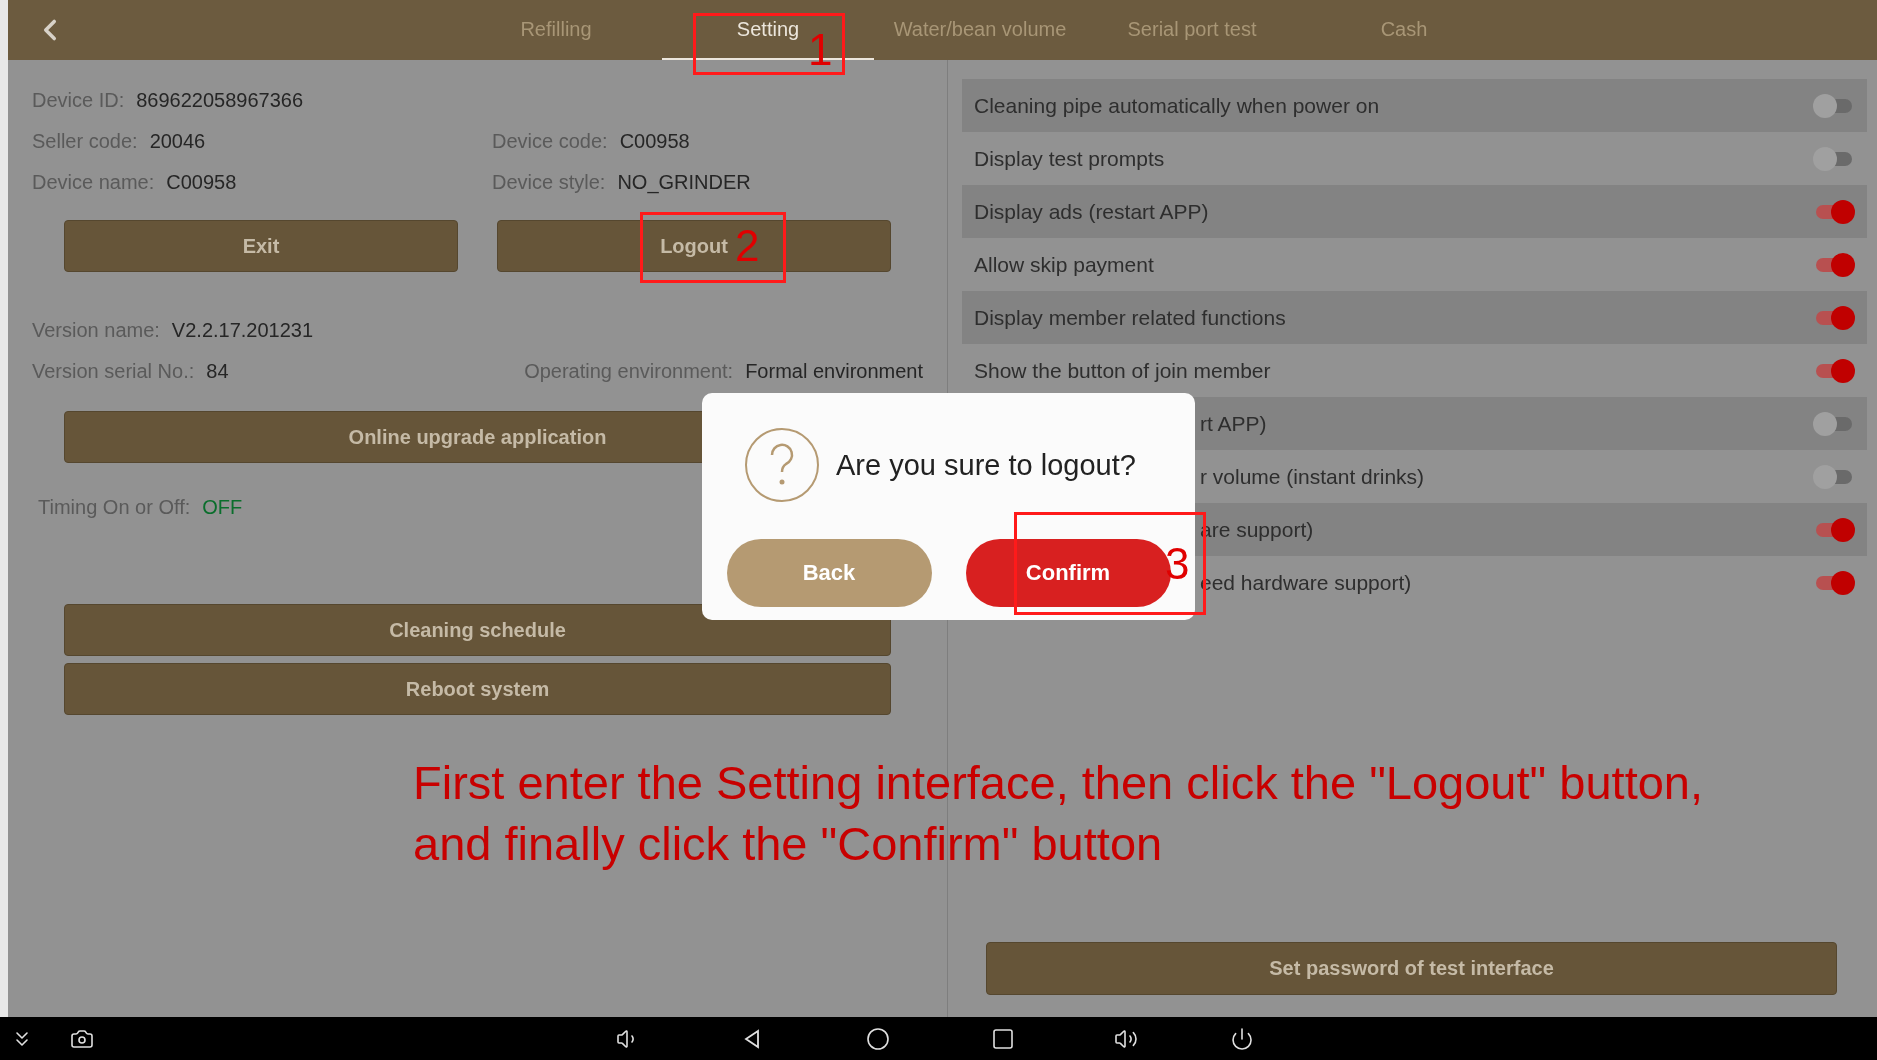  What do you see at coordinates (242, 330) in the screenshot?
I see `field-value: V2.2.17.201231` at bounding box center [242, 330].